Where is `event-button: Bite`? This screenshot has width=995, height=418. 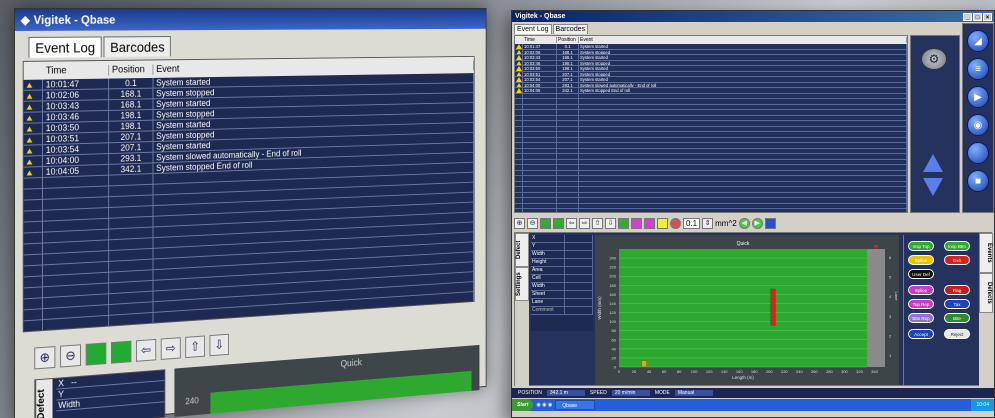 event-button: Bite is located at coordinates (957, 318).